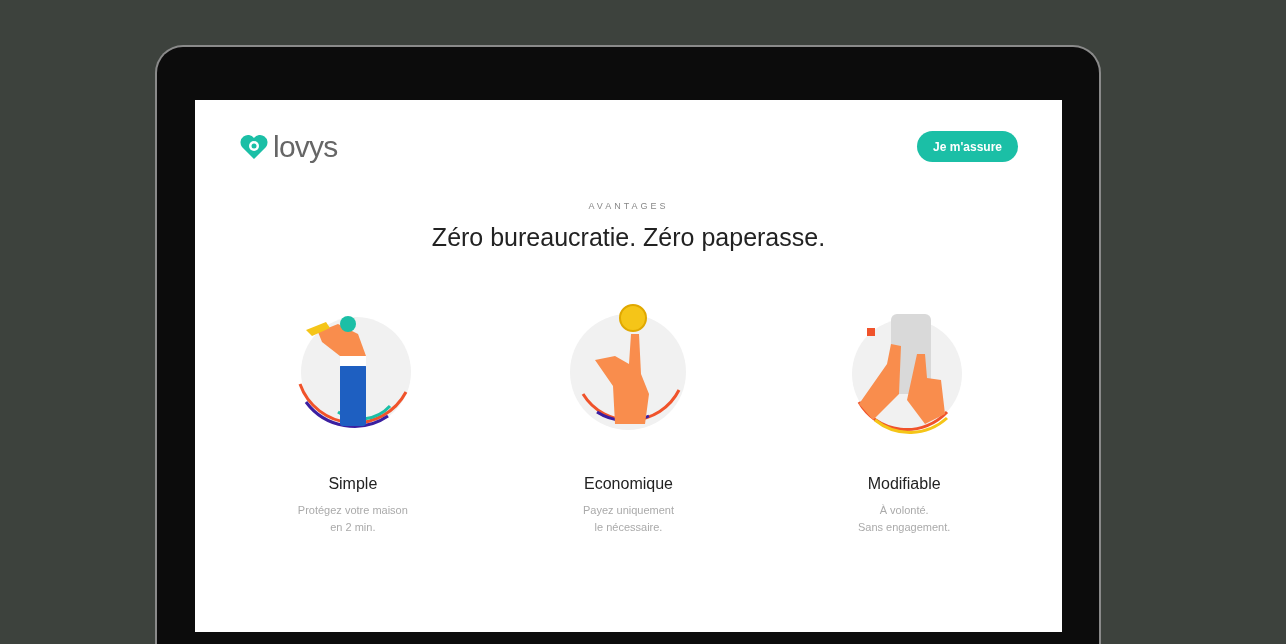 Image resolution: width=1286 pixels, height=644 pixels. I want to click on feature-title: Modifiable, so click(904, 484).